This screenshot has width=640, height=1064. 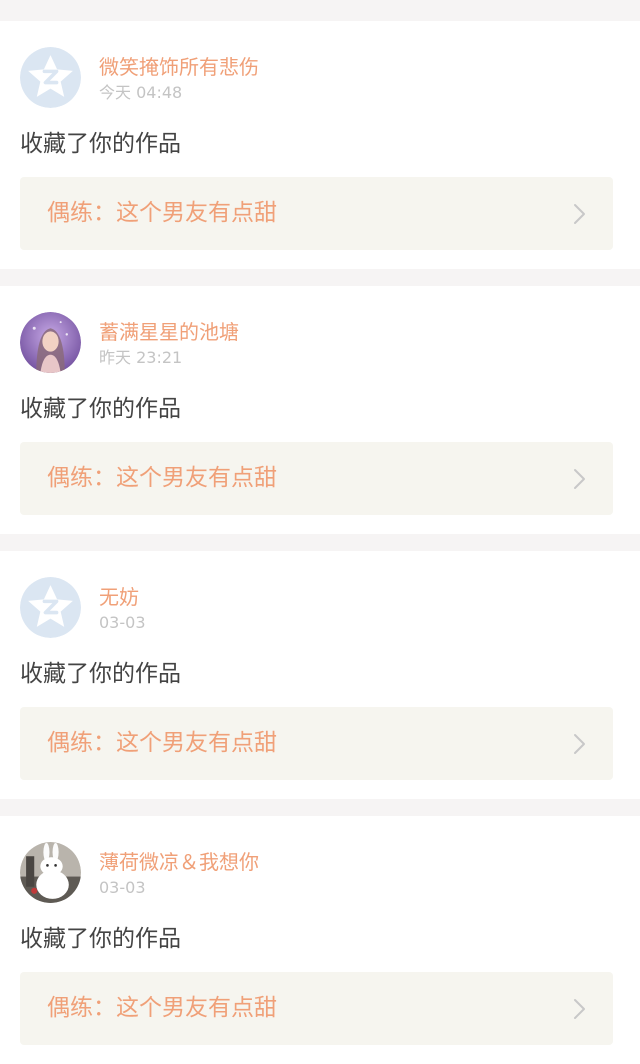 I want to click on rabbit-photo-avatar-icon, so click(x=50, y=872).